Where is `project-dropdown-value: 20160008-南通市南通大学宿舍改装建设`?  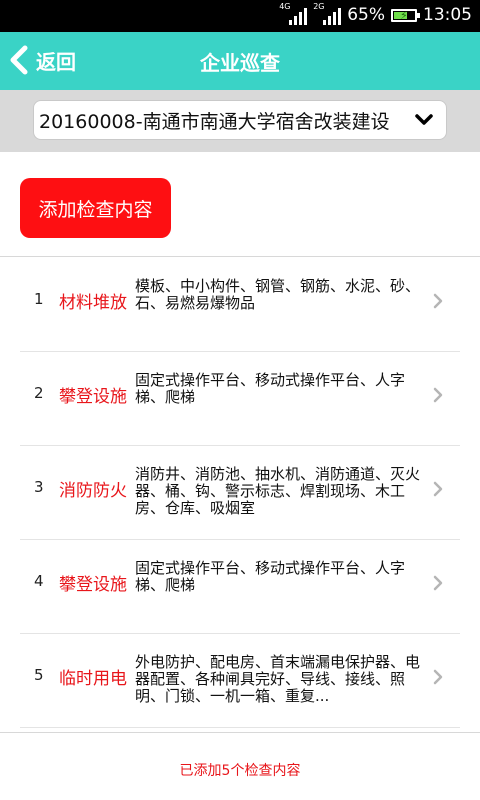 project-dropdown-value: 20160008-南通市南通大学宿舍改装建设 is located at coordinates (214, 121).